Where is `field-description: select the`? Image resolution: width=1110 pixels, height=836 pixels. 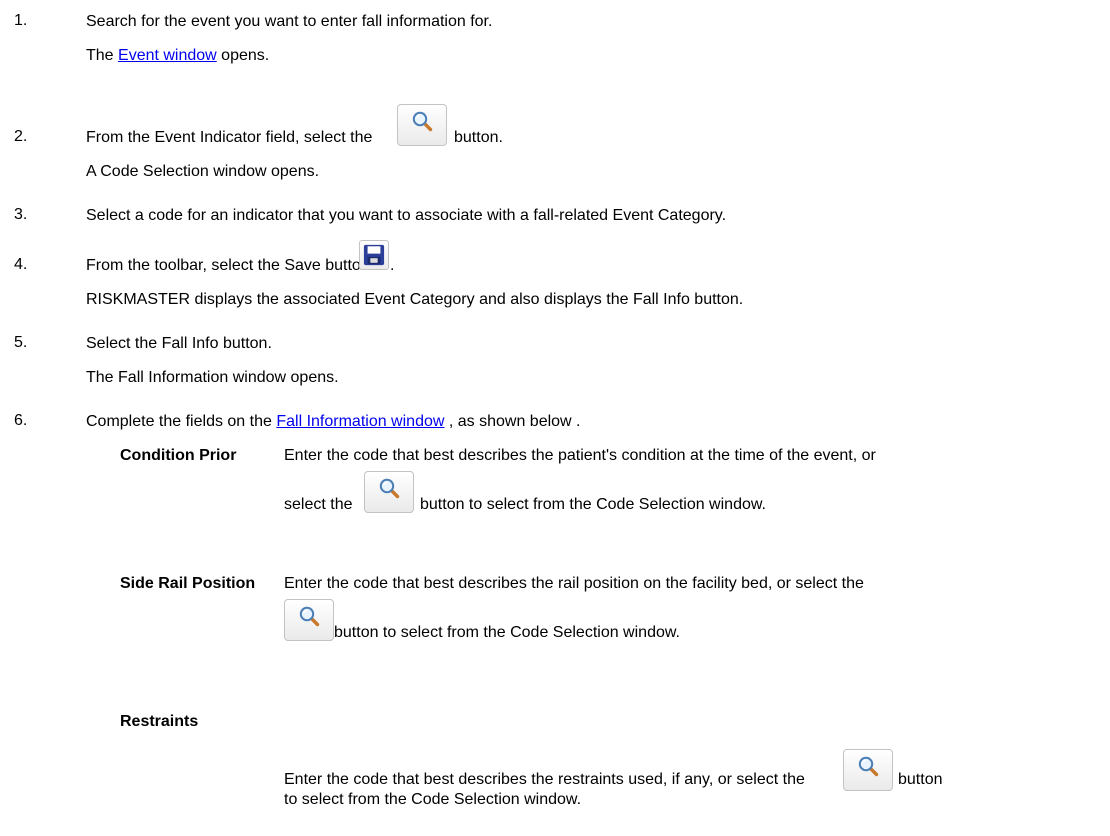 field-description: select the is located at coordinates (318, 504).